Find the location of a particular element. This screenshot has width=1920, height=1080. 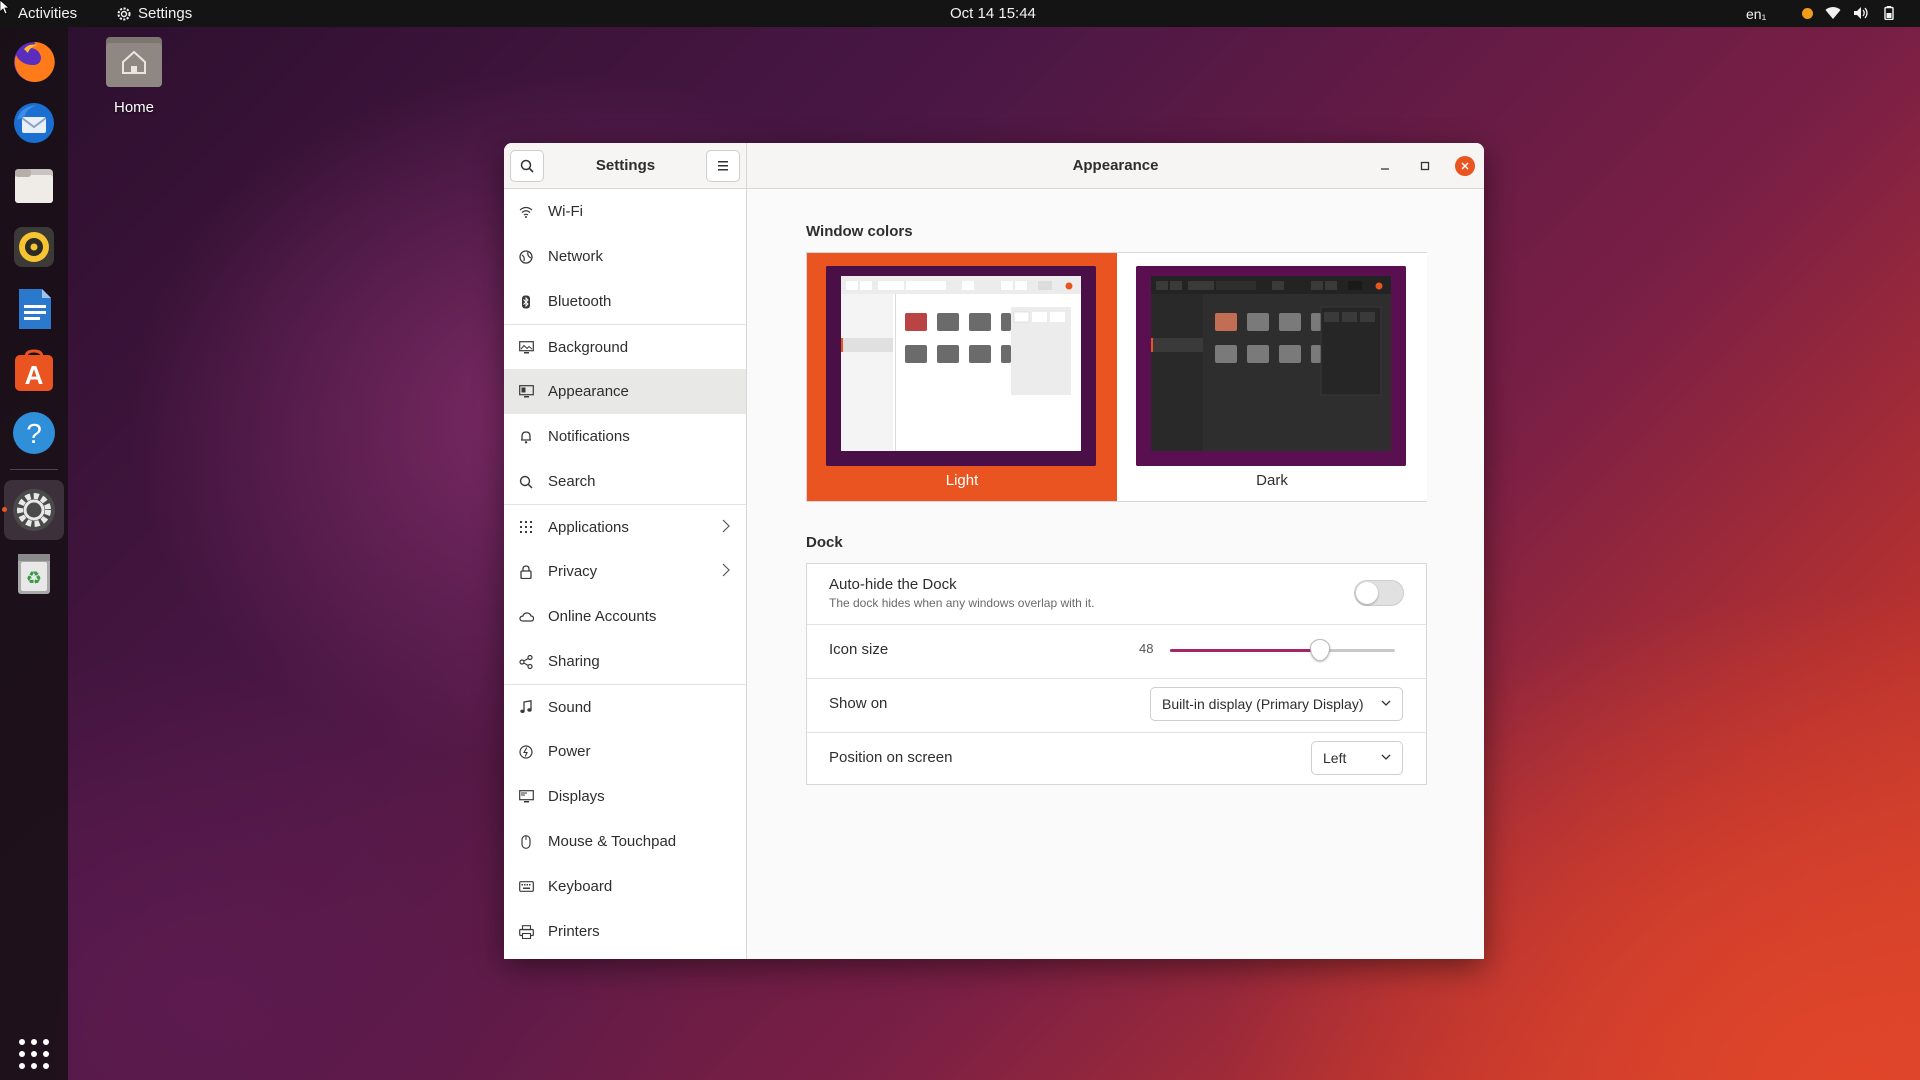

main-menu-button is located at coordinates (723, 166).